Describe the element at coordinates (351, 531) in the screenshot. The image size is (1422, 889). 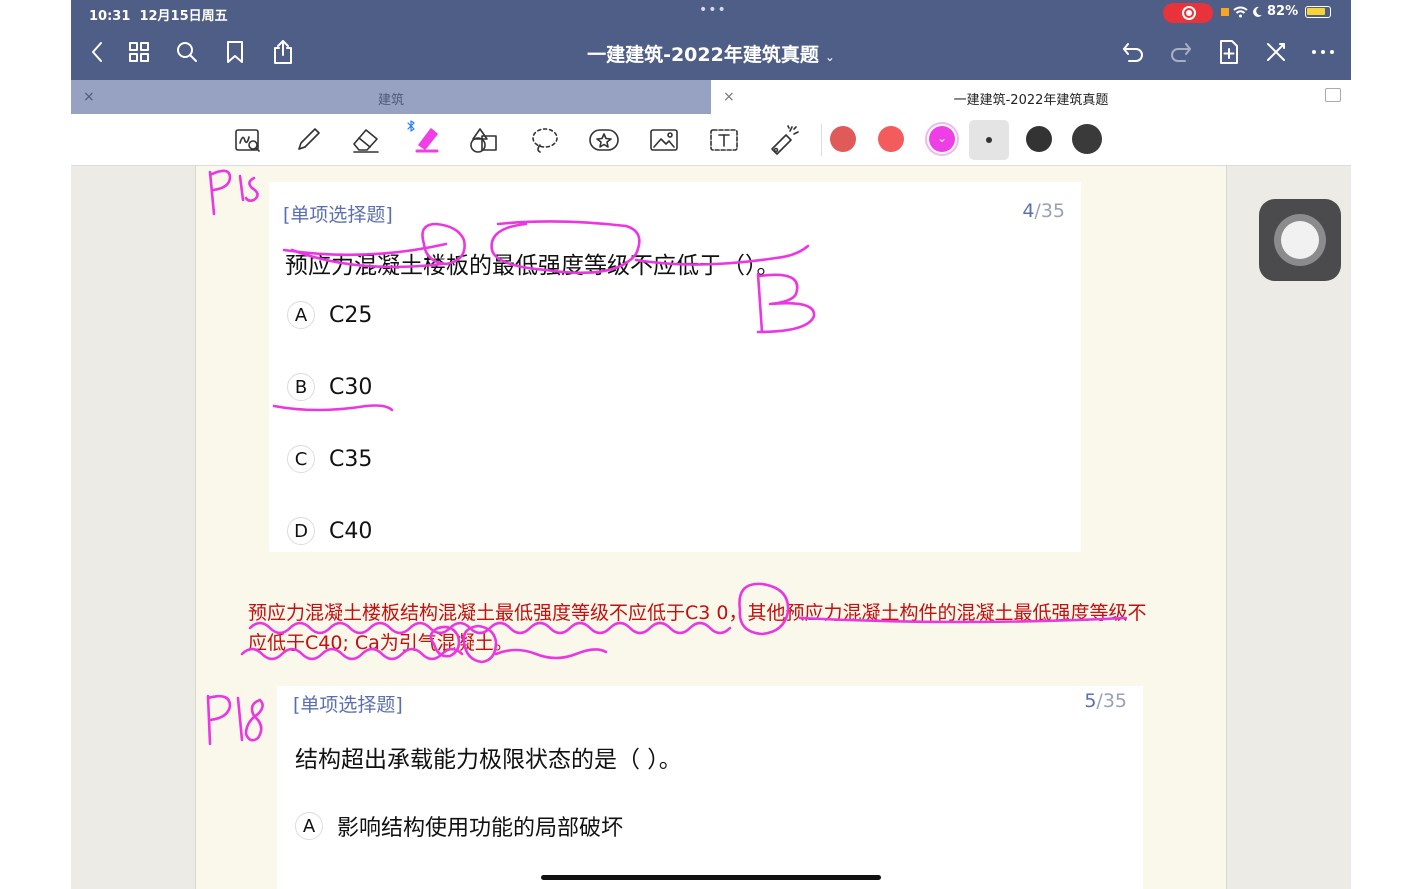
I see `option-text: C40` at that location.